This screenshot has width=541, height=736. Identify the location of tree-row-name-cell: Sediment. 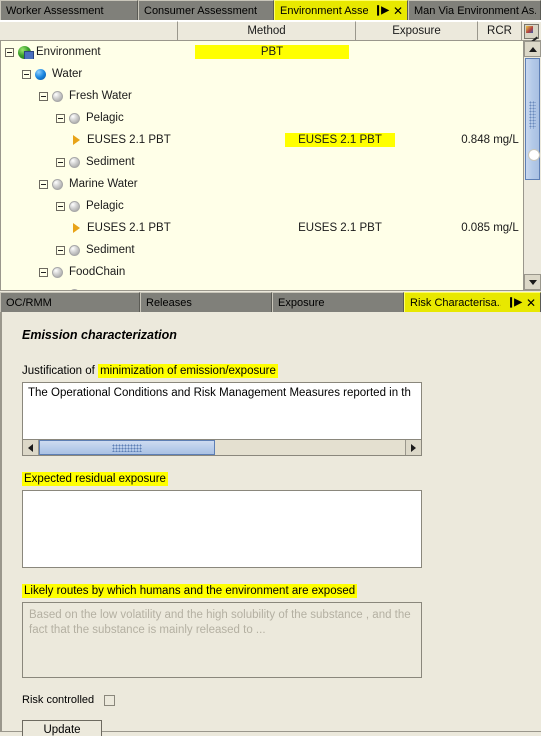
(145, 250).